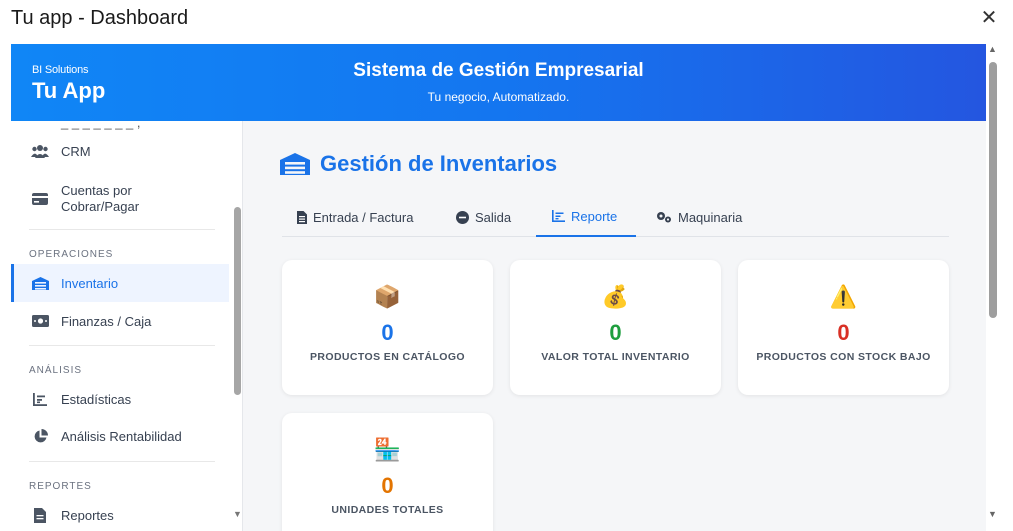 The width and height of the screenshot is (1013, 531). What do you see at coordinates (387, 296) in the screenshot?
I see `package-icon: 📦` at bounding box center [387, 296].